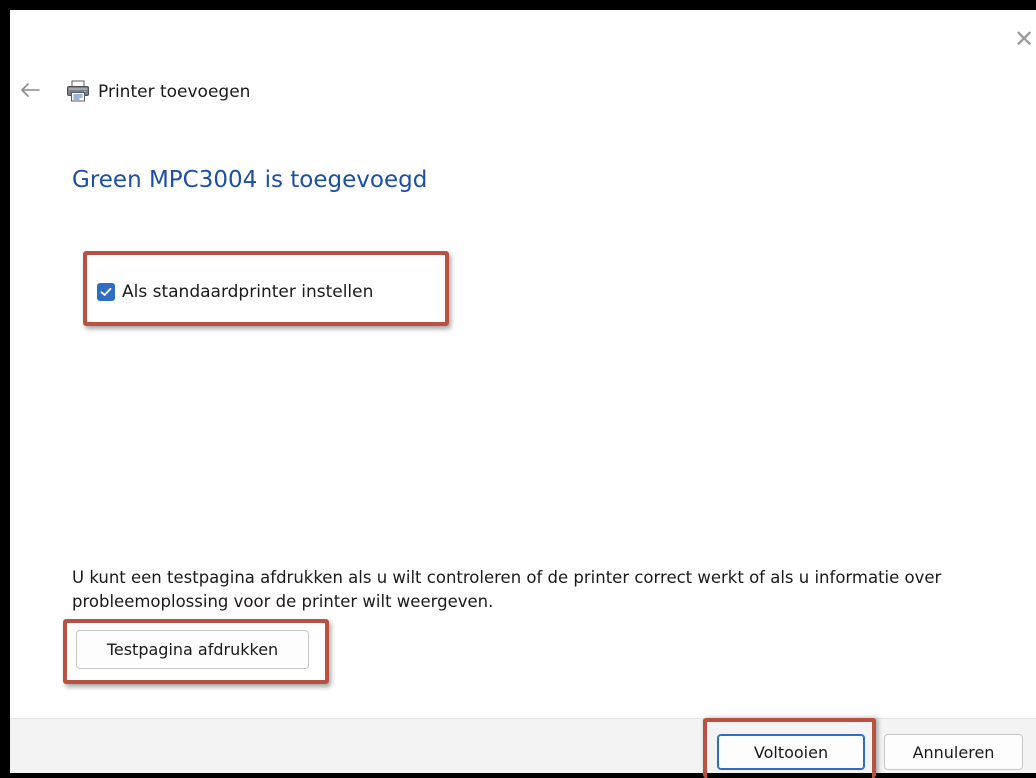 This screenshot has height=778, width=1036. I want to click on back-button, so click(30, 90).